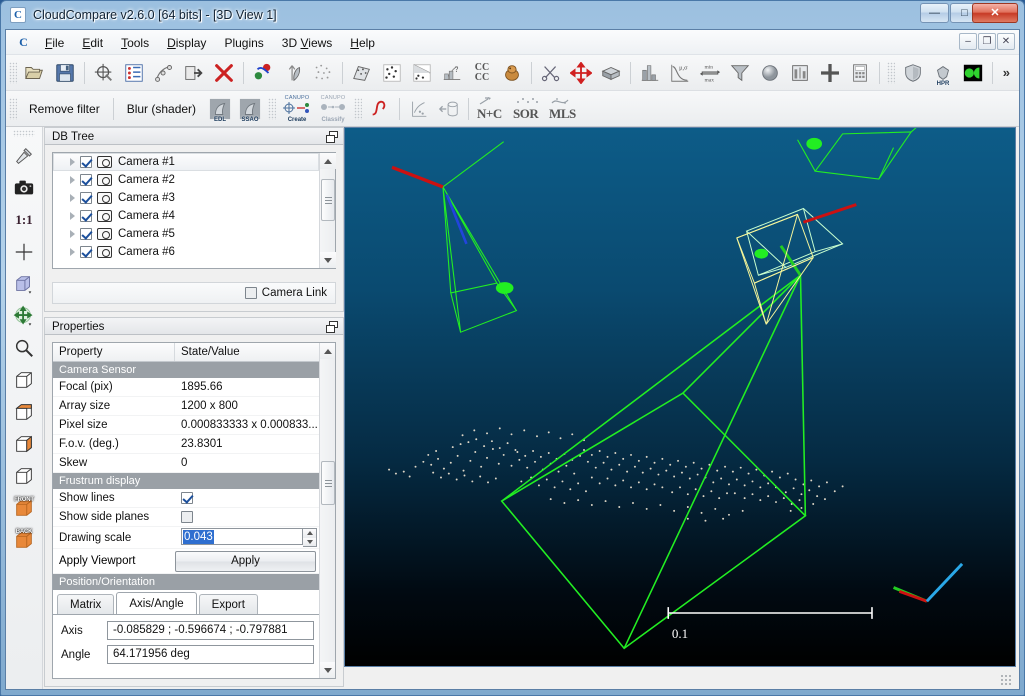  I want to click on ssao-shader-icon: SSAO, so click(250, 109).